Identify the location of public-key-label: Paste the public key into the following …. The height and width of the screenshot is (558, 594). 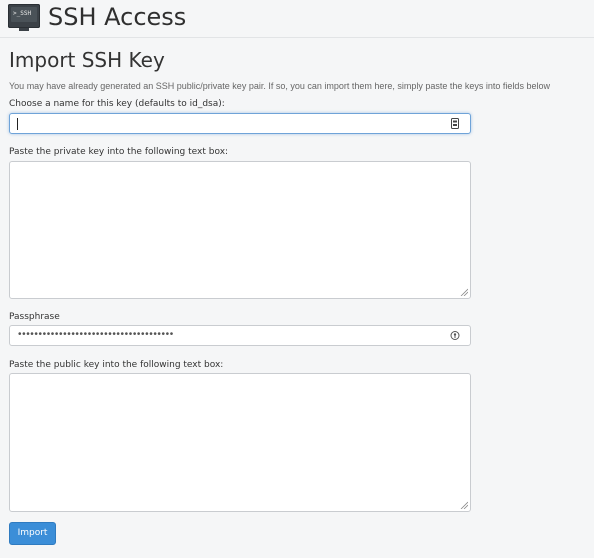
(116, 365).